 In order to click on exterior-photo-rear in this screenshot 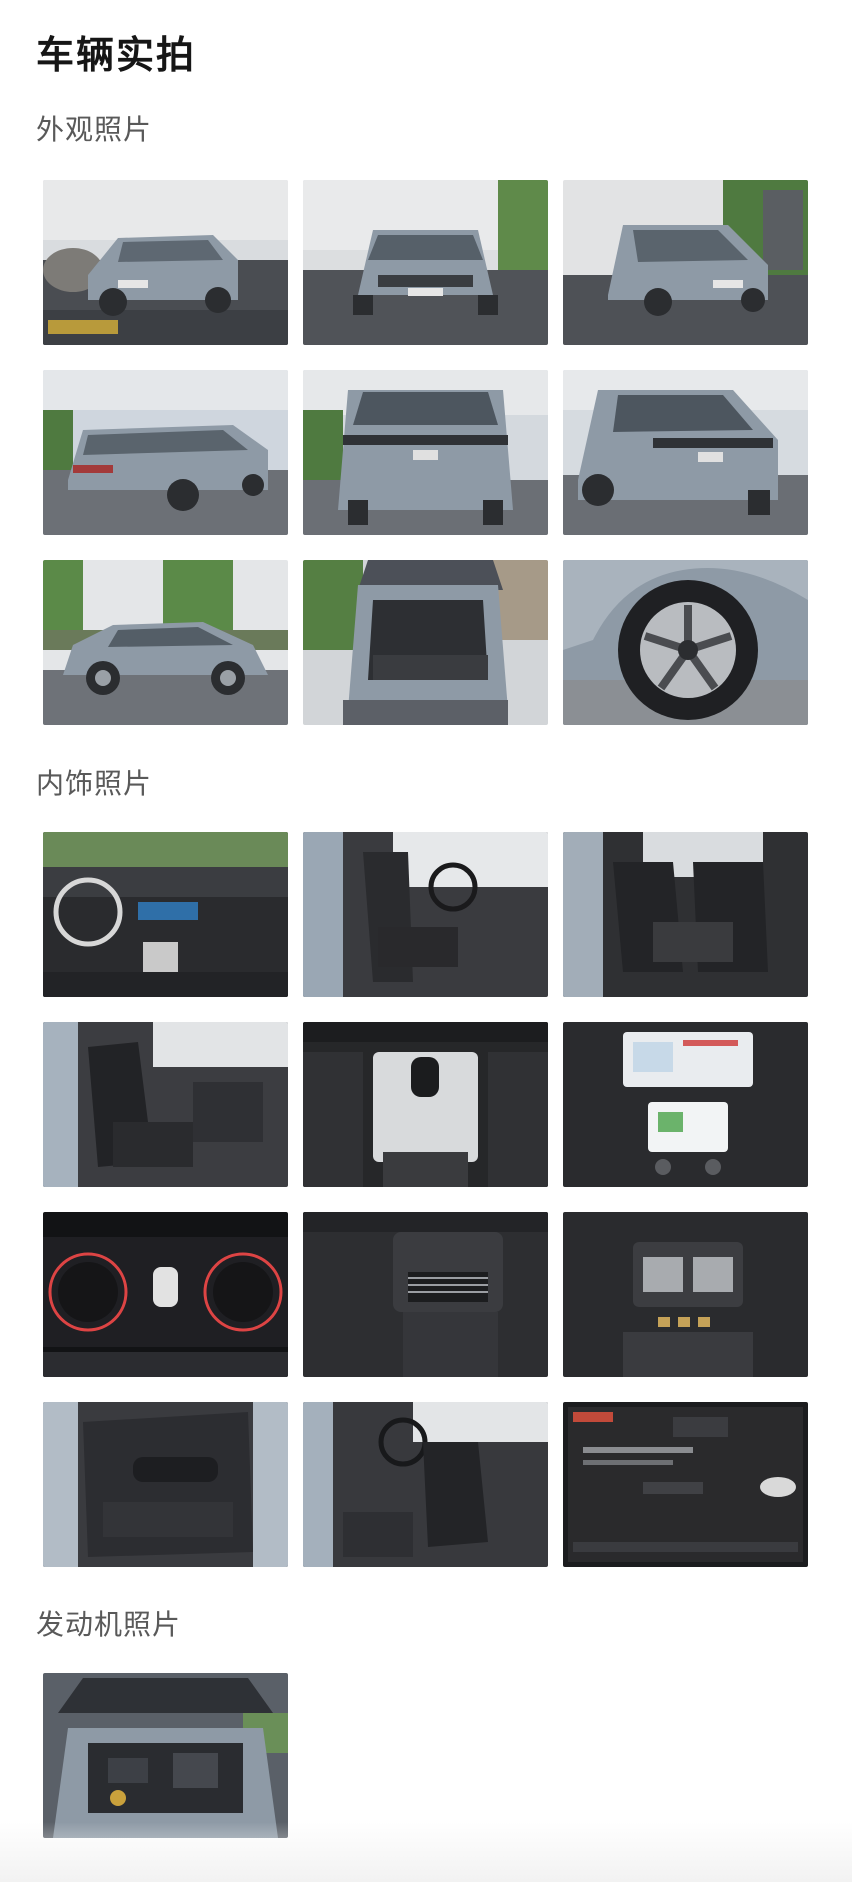, I will do `click(425, 452)`.